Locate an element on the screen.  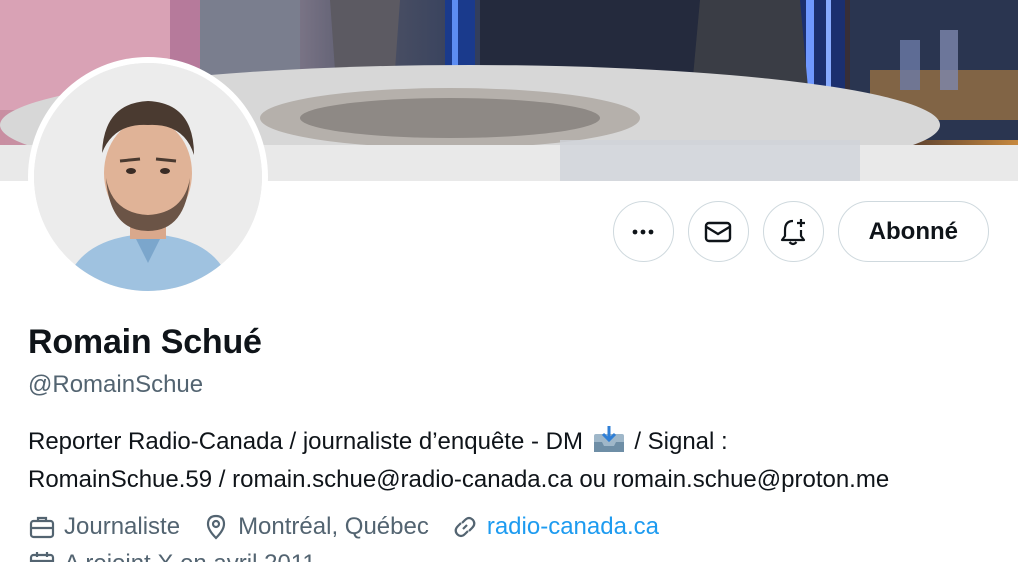
profile-actions: Abonné is located at coordinates (800, 231).